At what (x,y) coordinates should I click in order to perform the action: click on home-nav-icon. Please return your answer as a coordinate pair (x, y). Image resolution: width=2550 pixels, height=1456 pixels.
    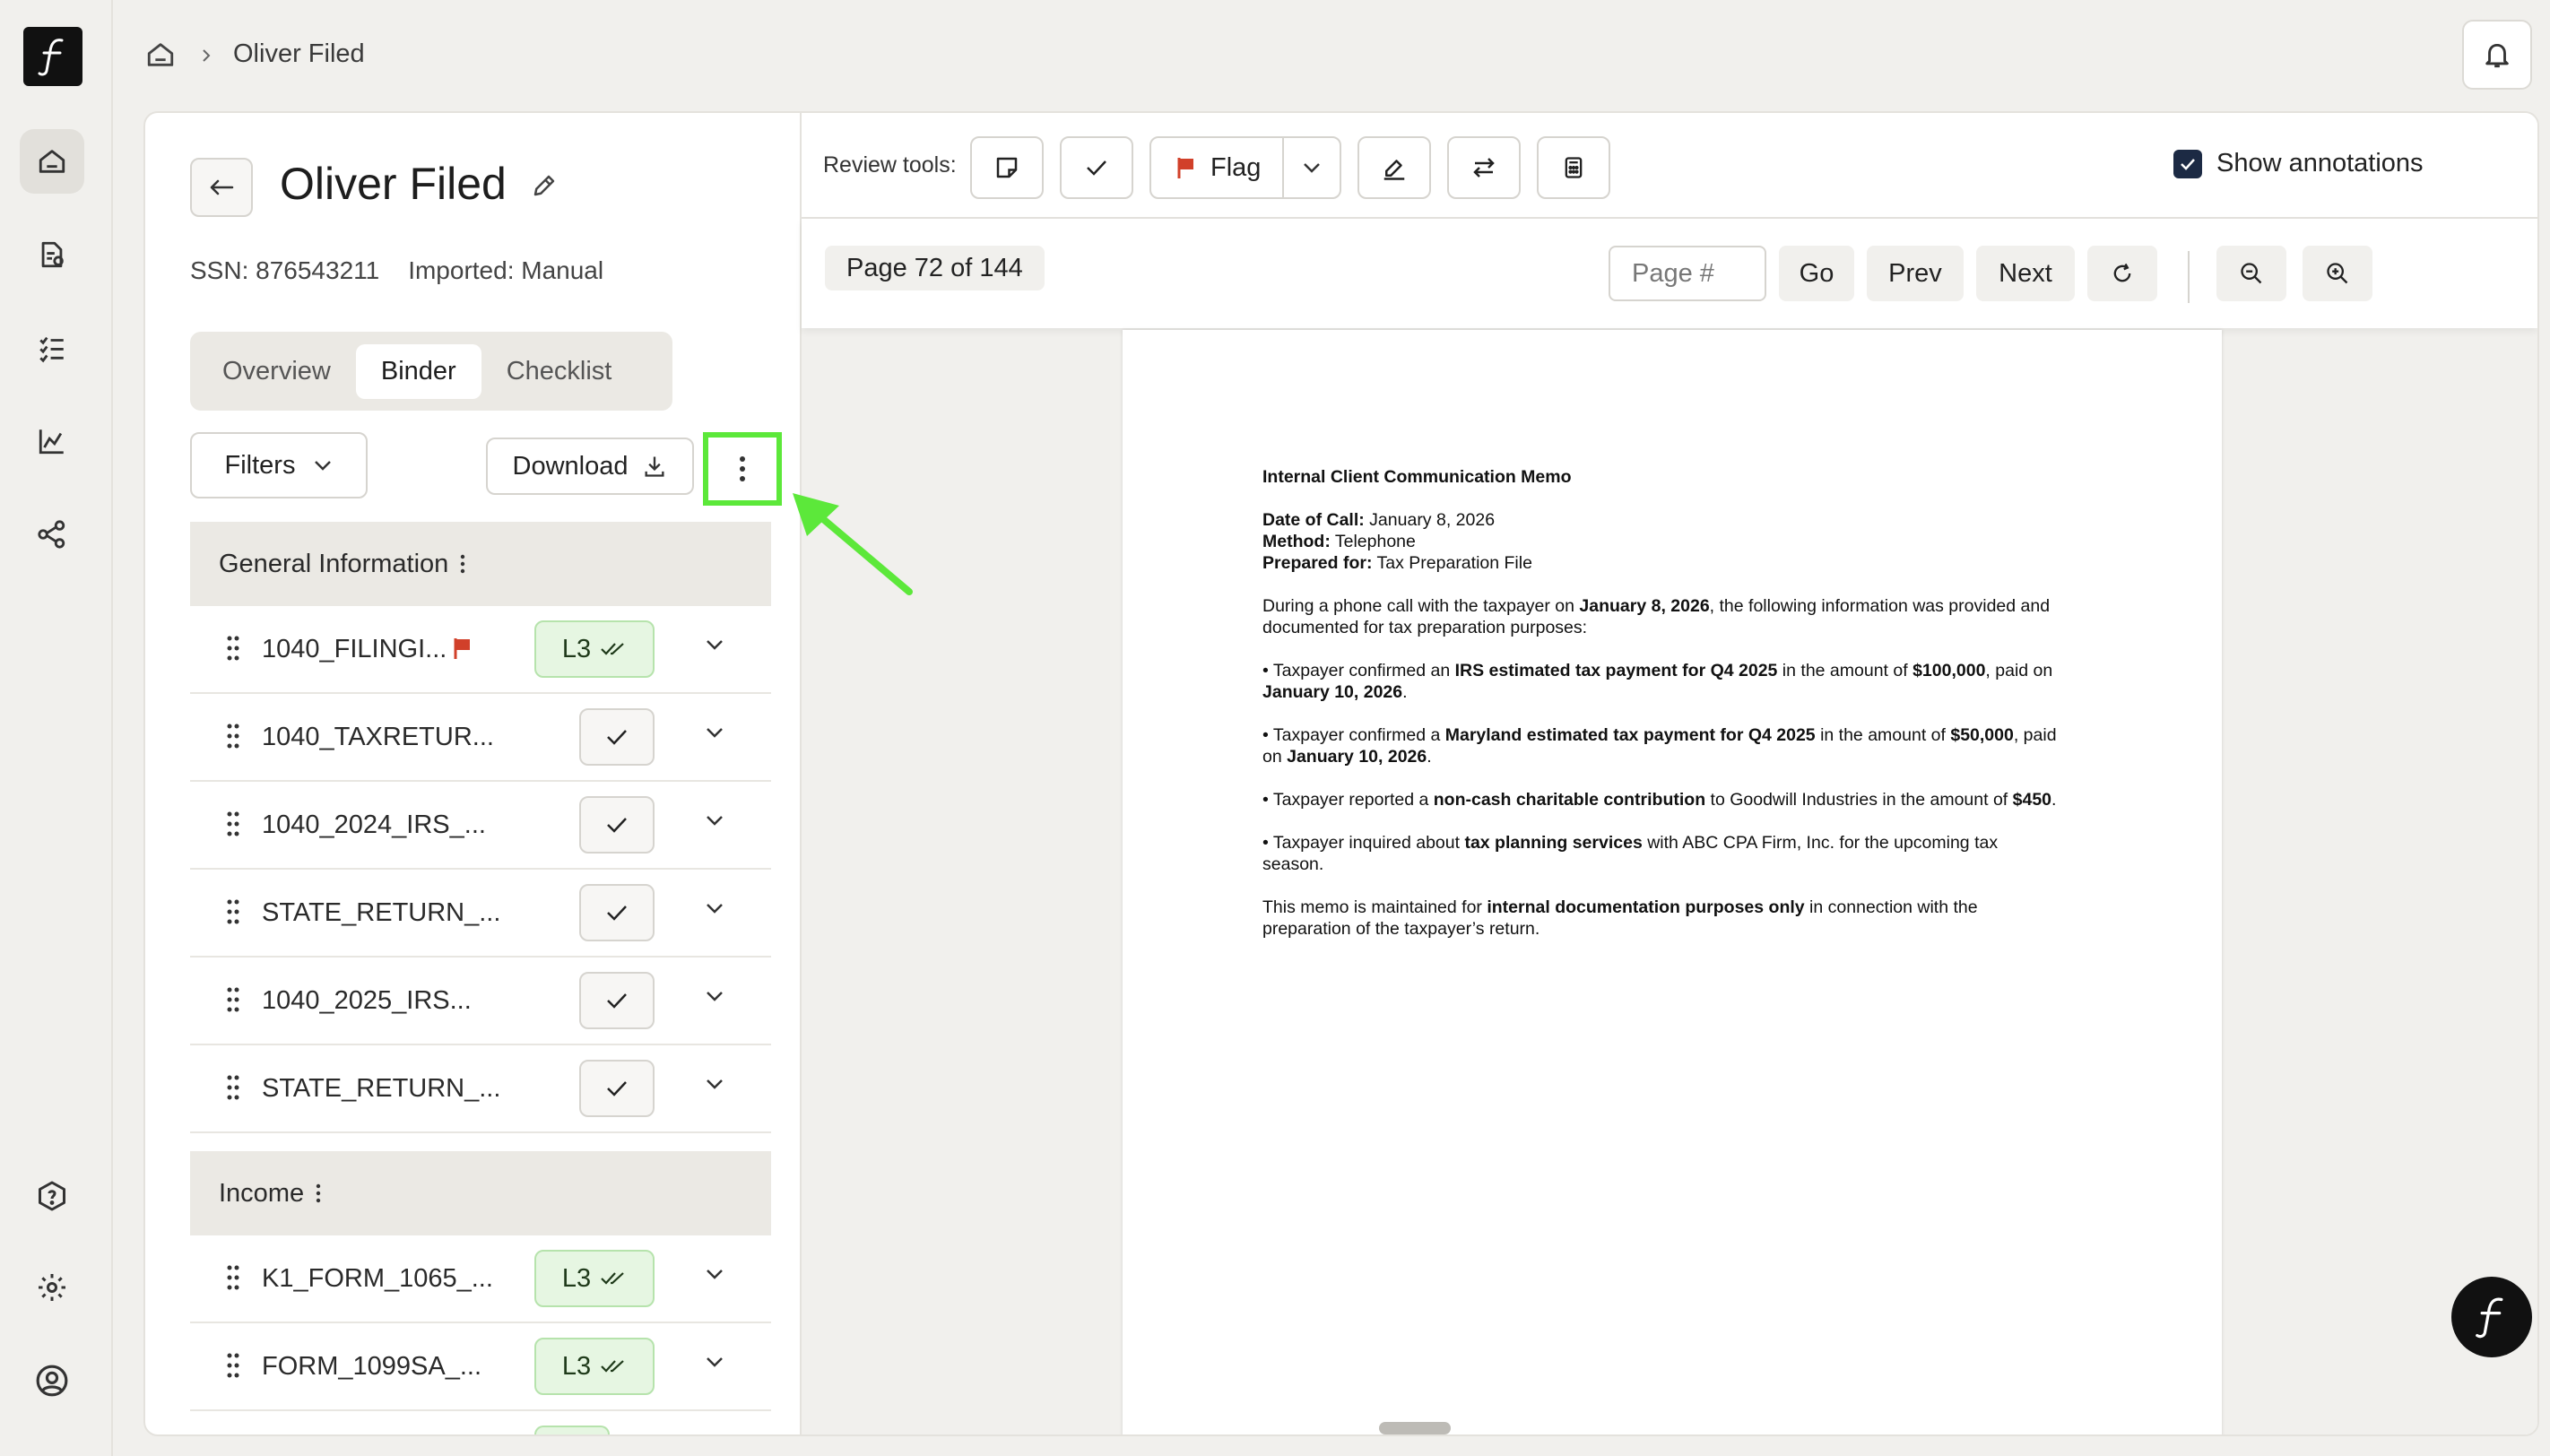
    Looking at the image, I should click on (52, 161).